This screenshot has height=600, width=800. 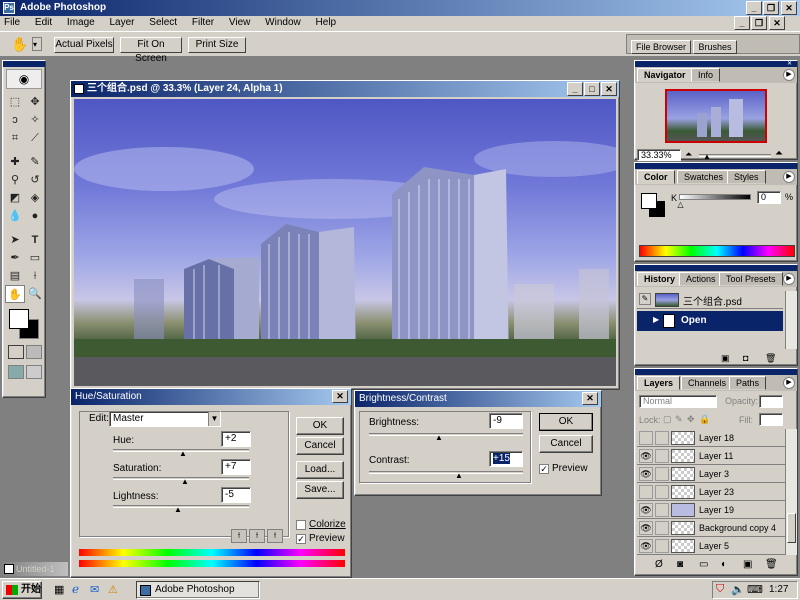 What do you see at coordinates (15, 240) in the screenshot?
I see `path-select-icon: ➤` at bounding box center [15, 240].